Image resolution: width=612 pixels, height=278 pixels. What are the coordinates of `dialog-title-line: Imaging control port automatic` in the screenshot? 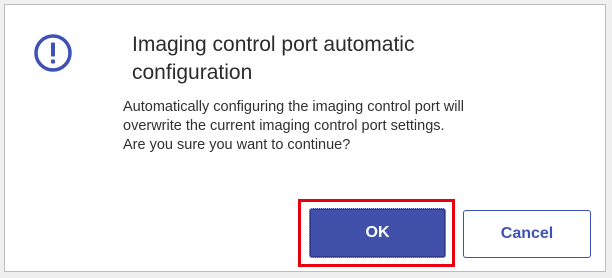 It's located at (273, 44).